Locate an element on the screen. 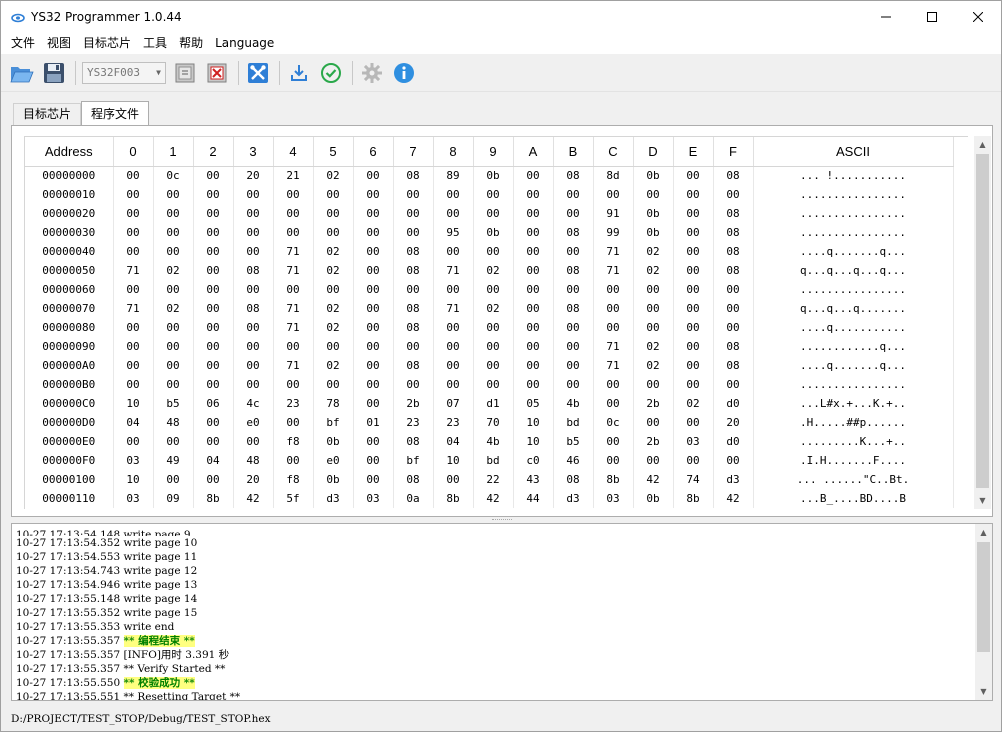 This screenshot has height=732, width=1002. hex-byte-cell: 04 is located at coordinates (133, 422).